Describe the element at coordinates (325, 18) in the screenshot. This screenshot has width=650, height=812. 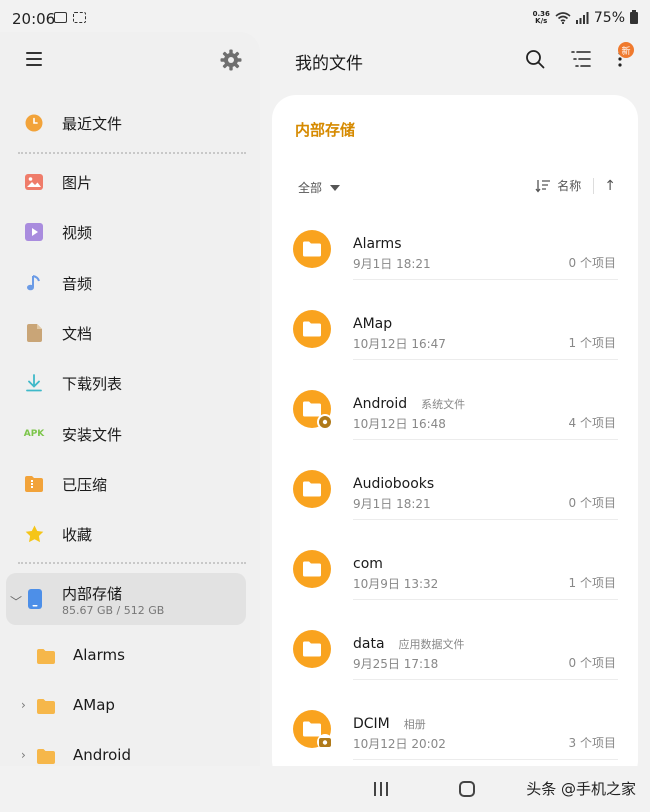
I see `status-bar: 20:06 0.36 K/s 75%` at that location.